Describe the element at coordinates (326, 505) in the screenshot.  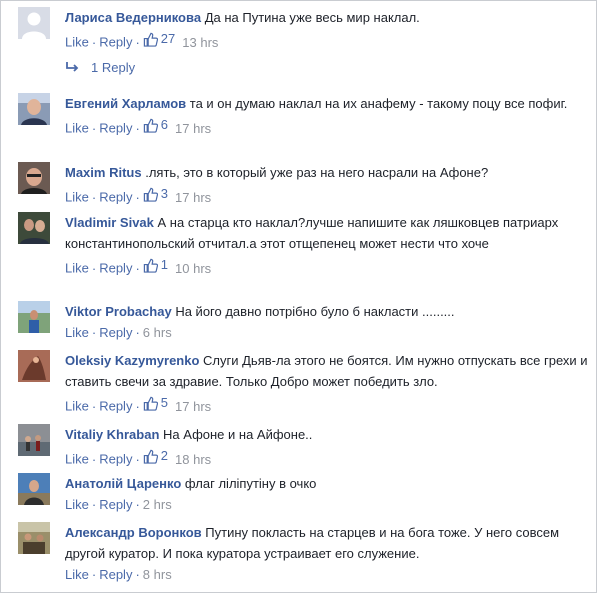
I see `comment-actions: Like · Reply · 2 hrs` at that location.